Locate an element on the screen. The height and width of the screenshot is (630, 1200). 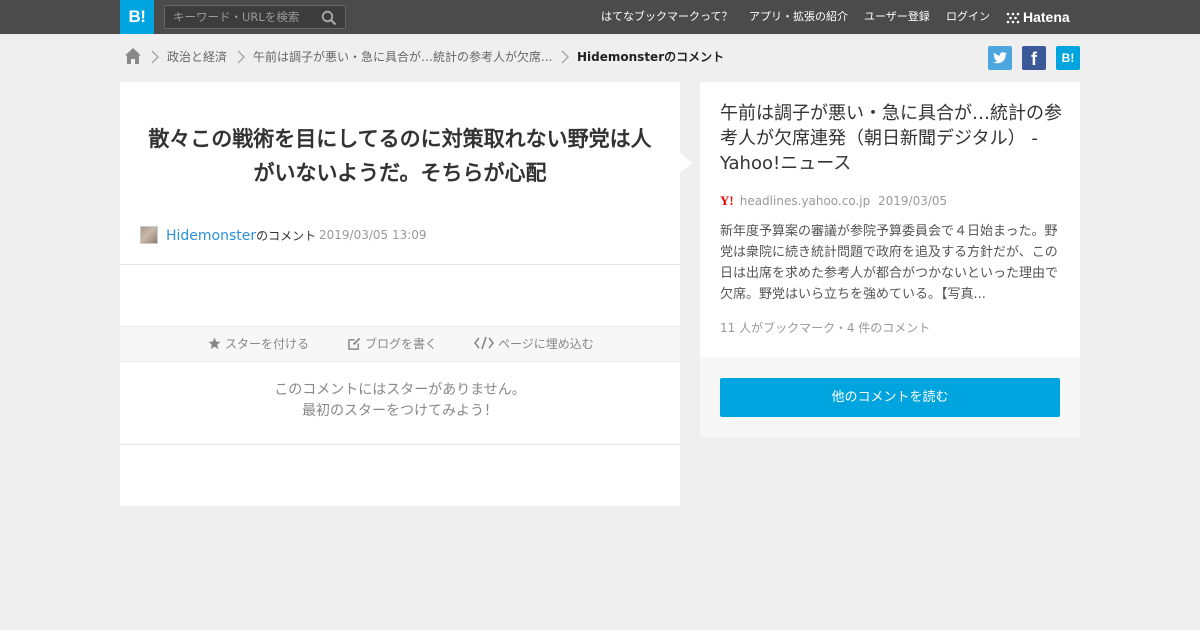
search-input is located at coordinates (240, 17).